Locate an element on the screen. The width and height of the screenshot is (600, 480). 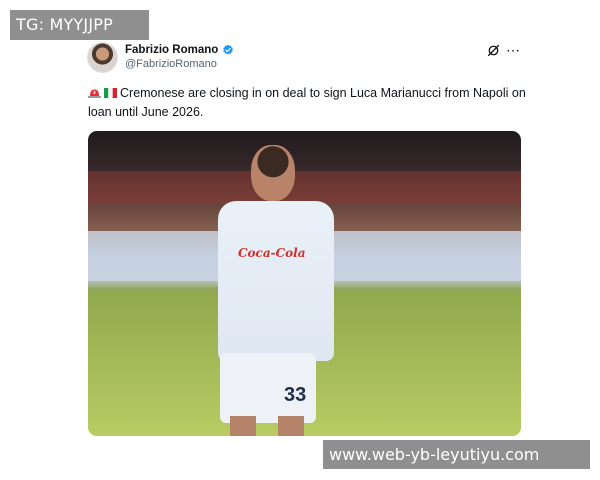
watermark-top: TG: MYYJJPP is located at coordinates (79, 25).